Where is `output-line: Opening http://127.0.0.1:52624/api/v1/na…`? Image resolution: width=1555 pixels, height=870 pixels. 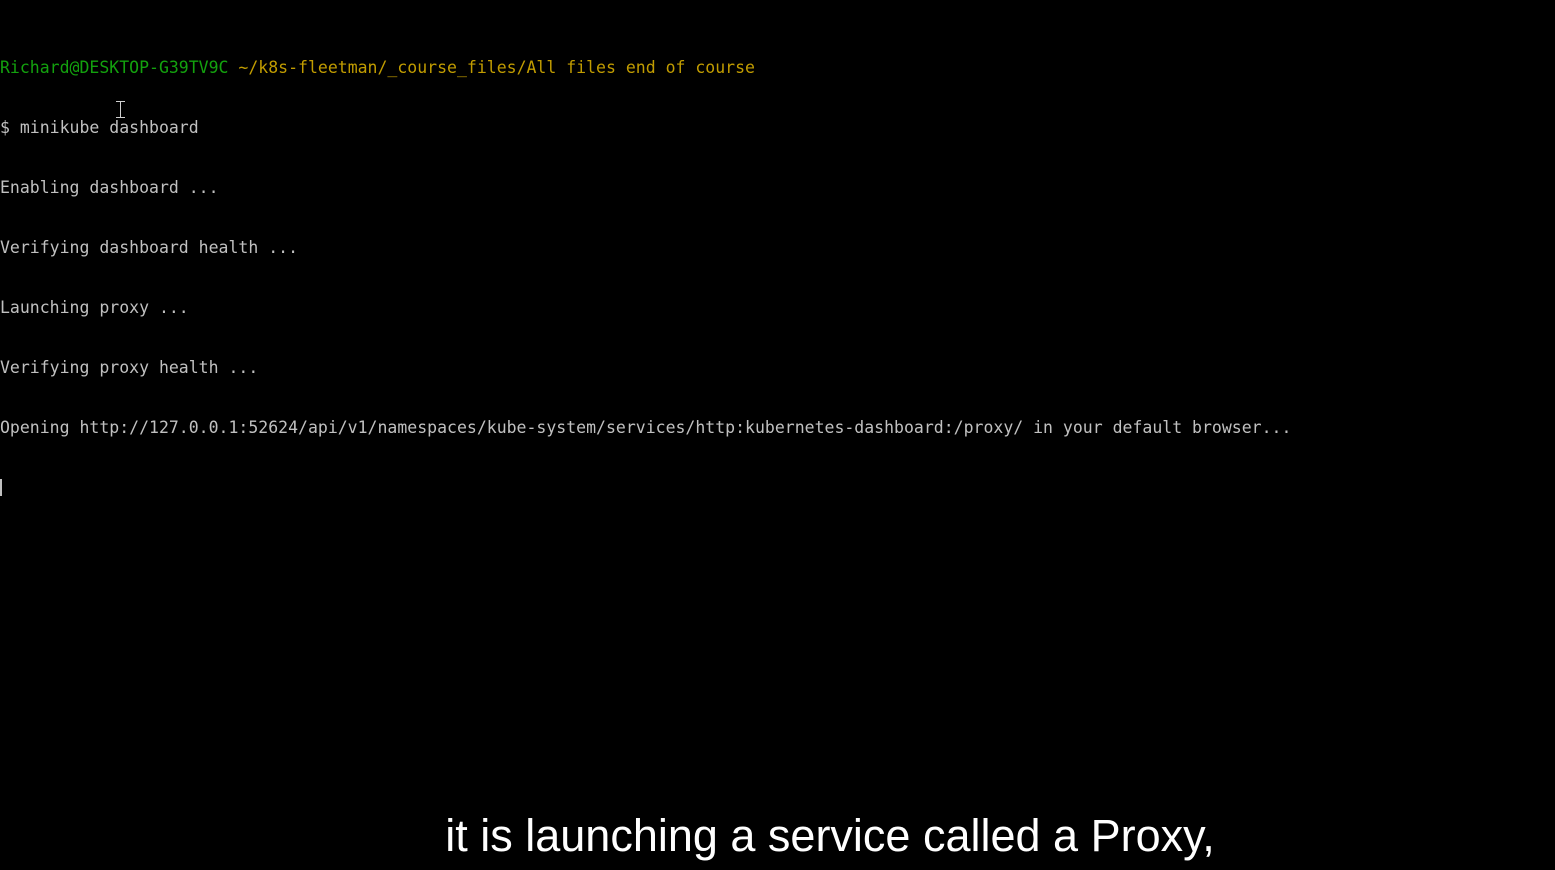 output-line: Opening http://127.0.0.1:52624/api/v1/na… is located at coordinates (646, 427).